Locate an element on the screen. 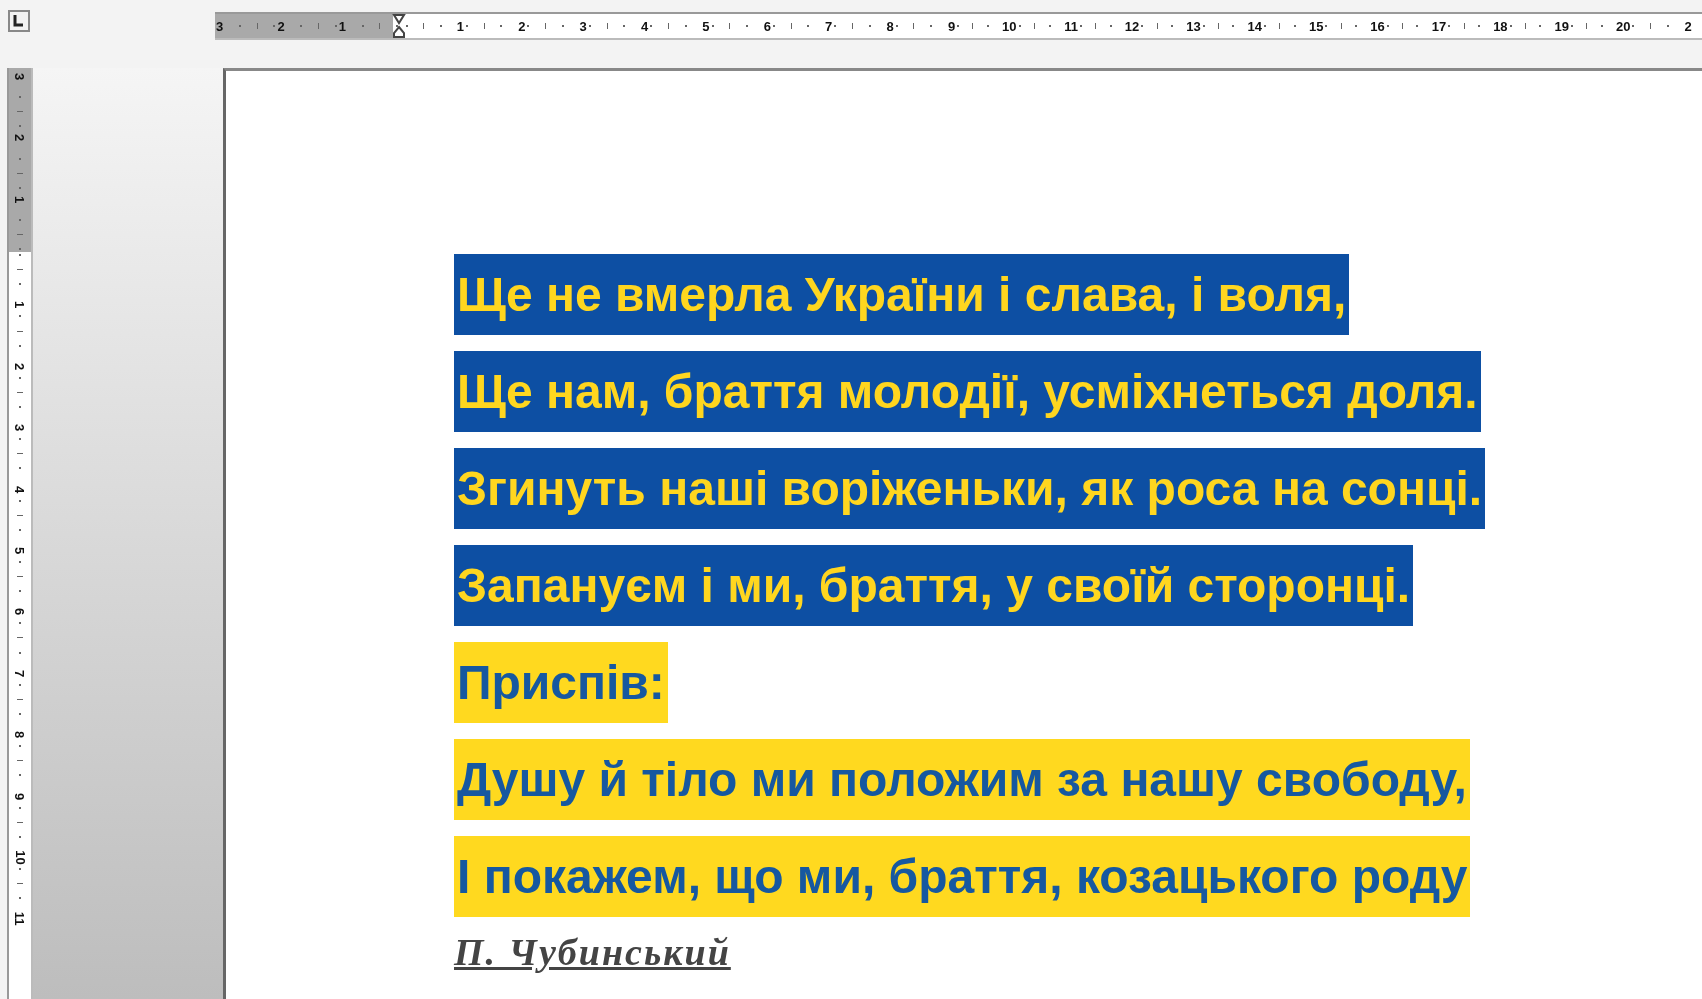 Image resolution: width=1702 pixels, height=999 pixels. ruler-number: 18 is located at coordinates (1500, 26).